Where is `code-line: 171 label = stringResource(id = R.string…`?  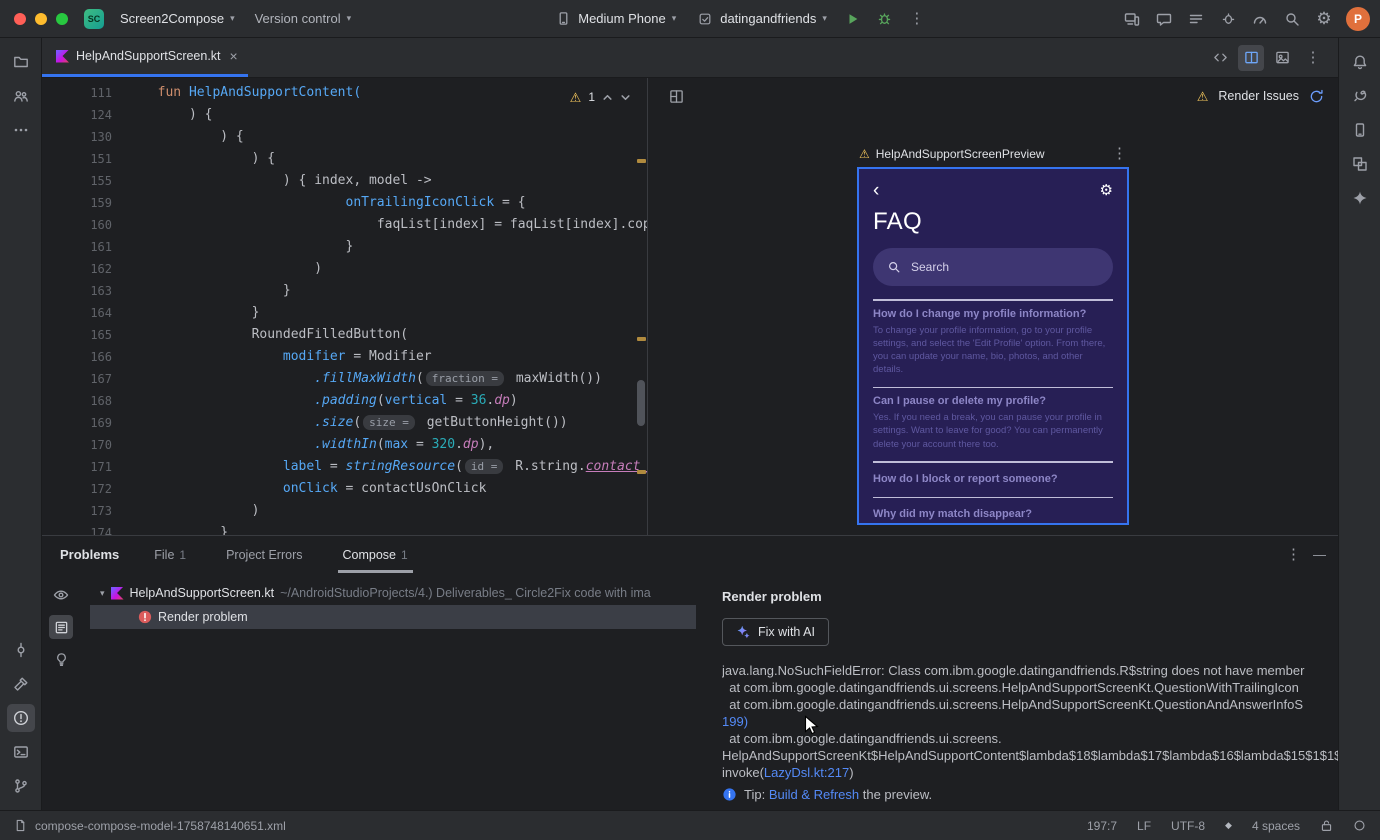
code-line: 171 label = stringResource(id = R.string… is located at coordinates (344, 467).